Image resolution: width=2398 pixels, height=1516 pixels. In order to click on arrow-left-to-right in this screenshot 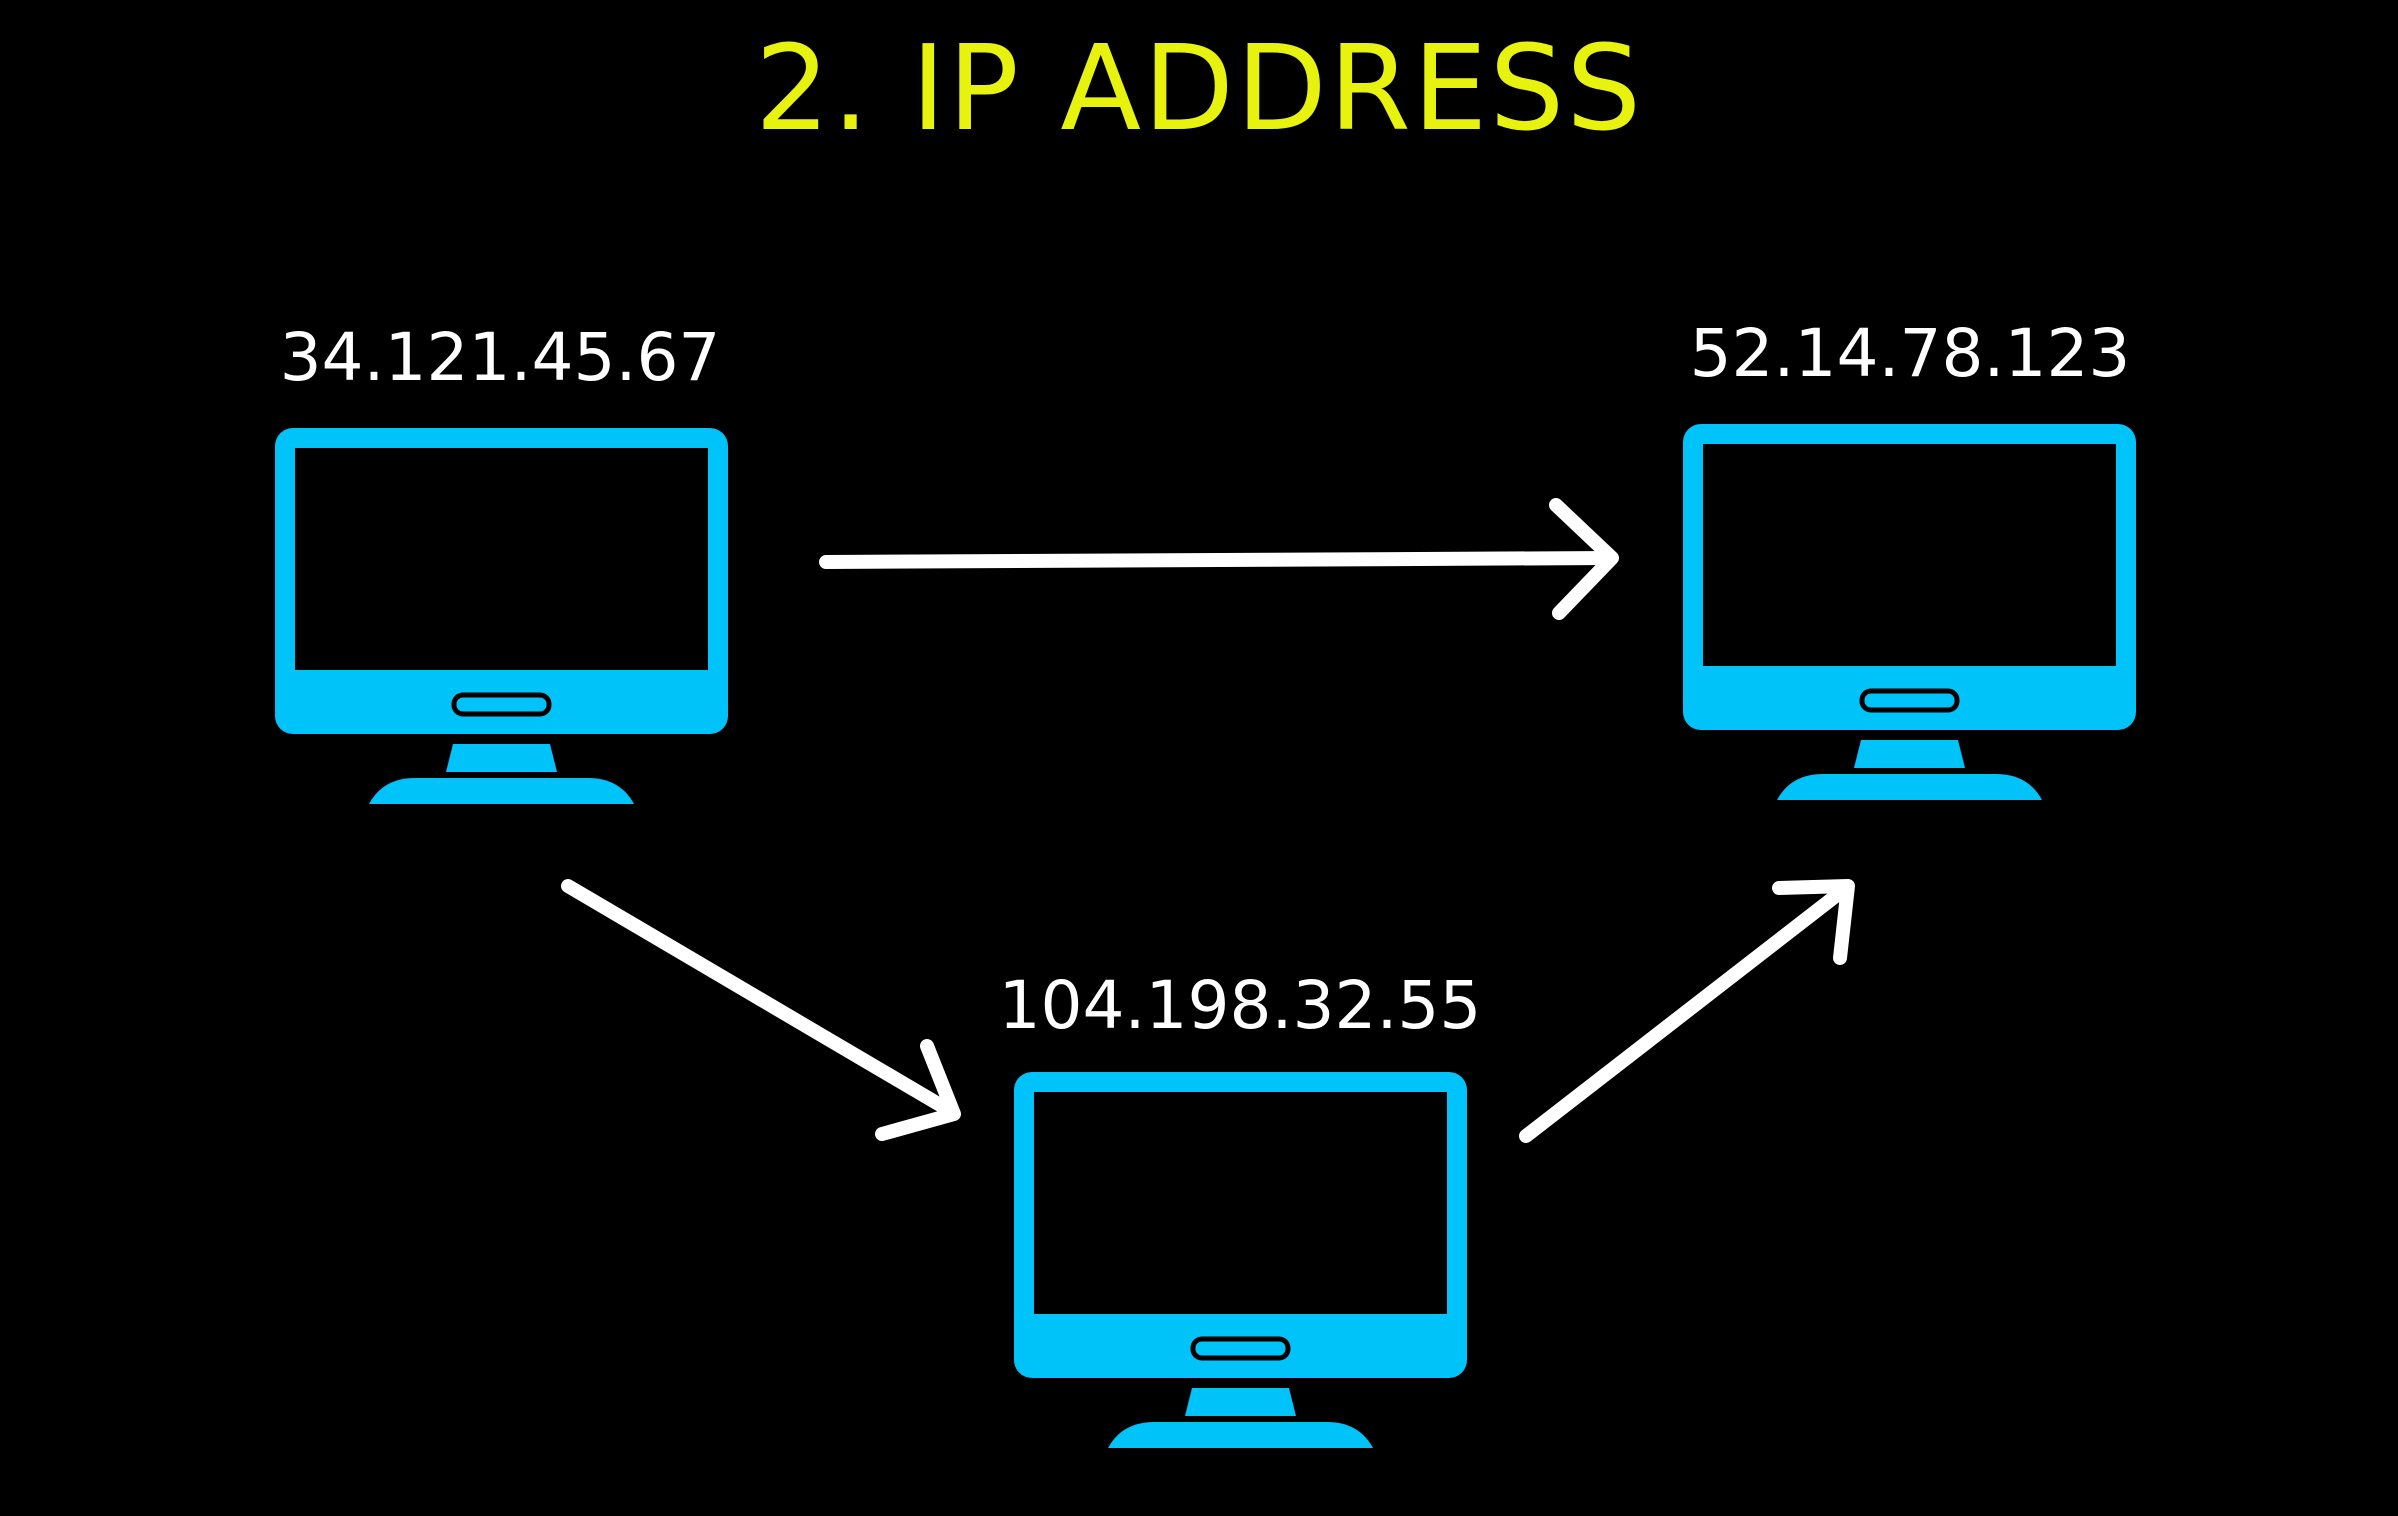, I will do `click(1219, 559)`.